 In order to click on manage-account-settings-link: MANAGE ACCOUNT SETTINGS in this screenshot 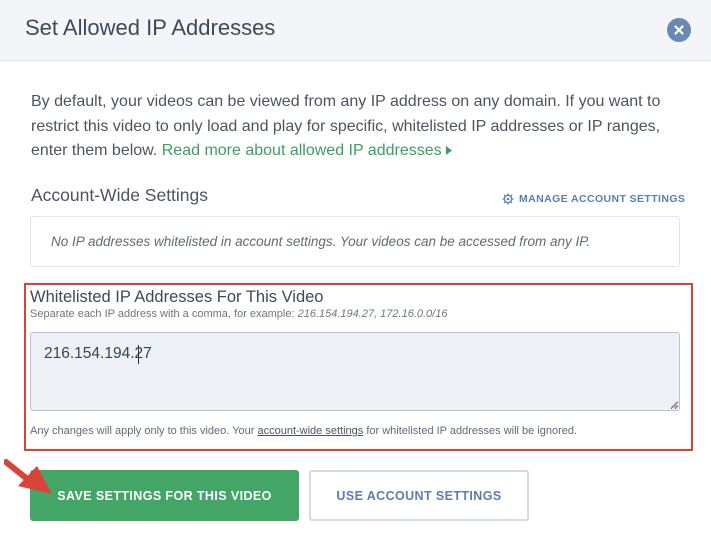, I will do `click(593, 199)`.